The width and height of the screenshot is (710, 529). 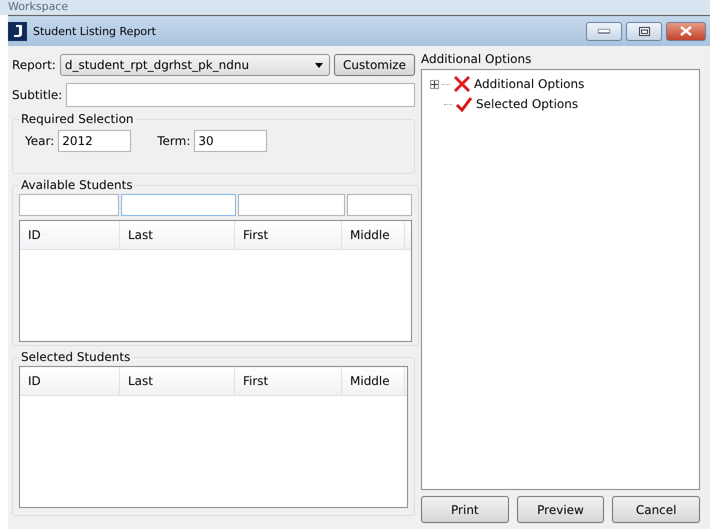 What do you see at coordinates (527, 104) in the screenshot?
I see `tree-item: Selected Options` at bounding box center [527, 104].